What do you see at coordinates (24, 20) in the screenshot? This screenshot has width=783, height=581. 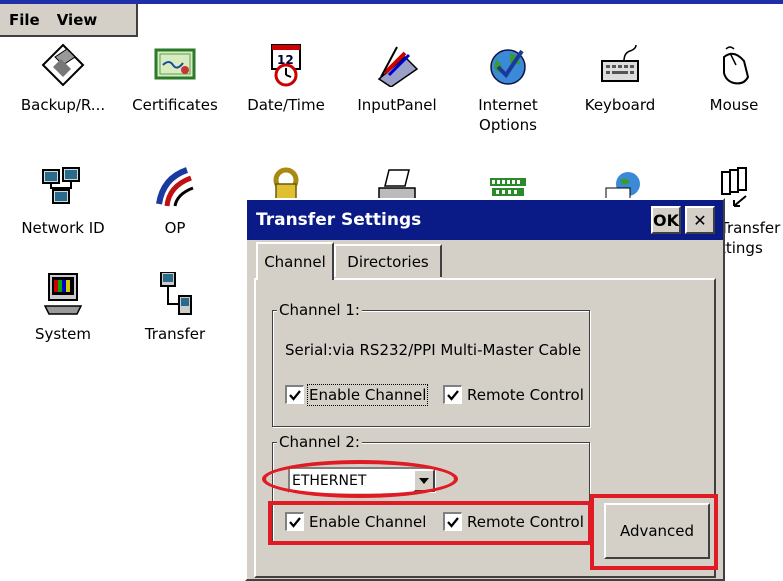 I see `menu-file: File` at bounding box center [24, 20].